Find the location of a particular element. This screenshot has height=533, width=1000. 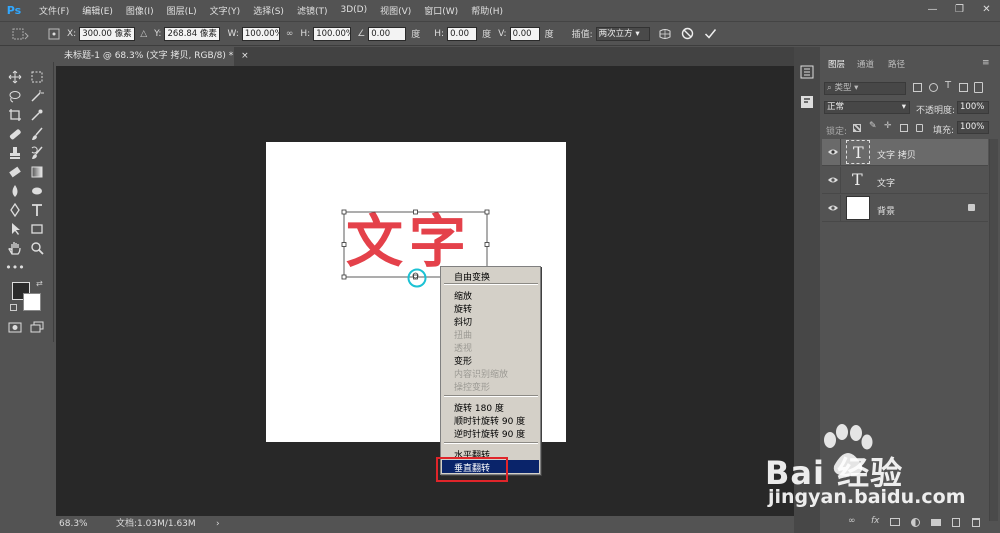

menu-item-rotate: 旋转 is located at coordinates (463, 308).